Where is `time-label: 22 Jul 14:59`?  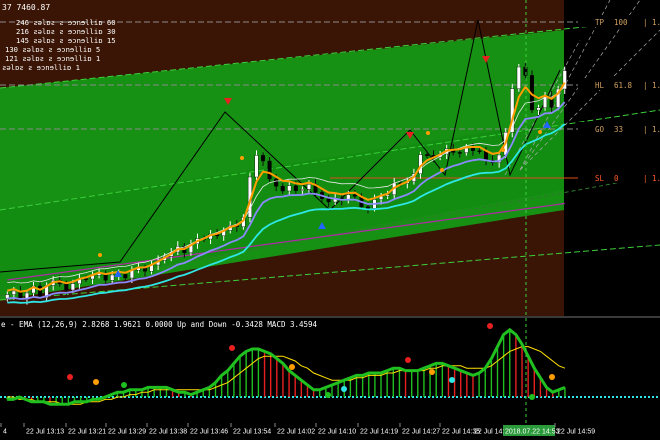 time-label: 22 Jul 14:59 is located at coordinates (576, 432).